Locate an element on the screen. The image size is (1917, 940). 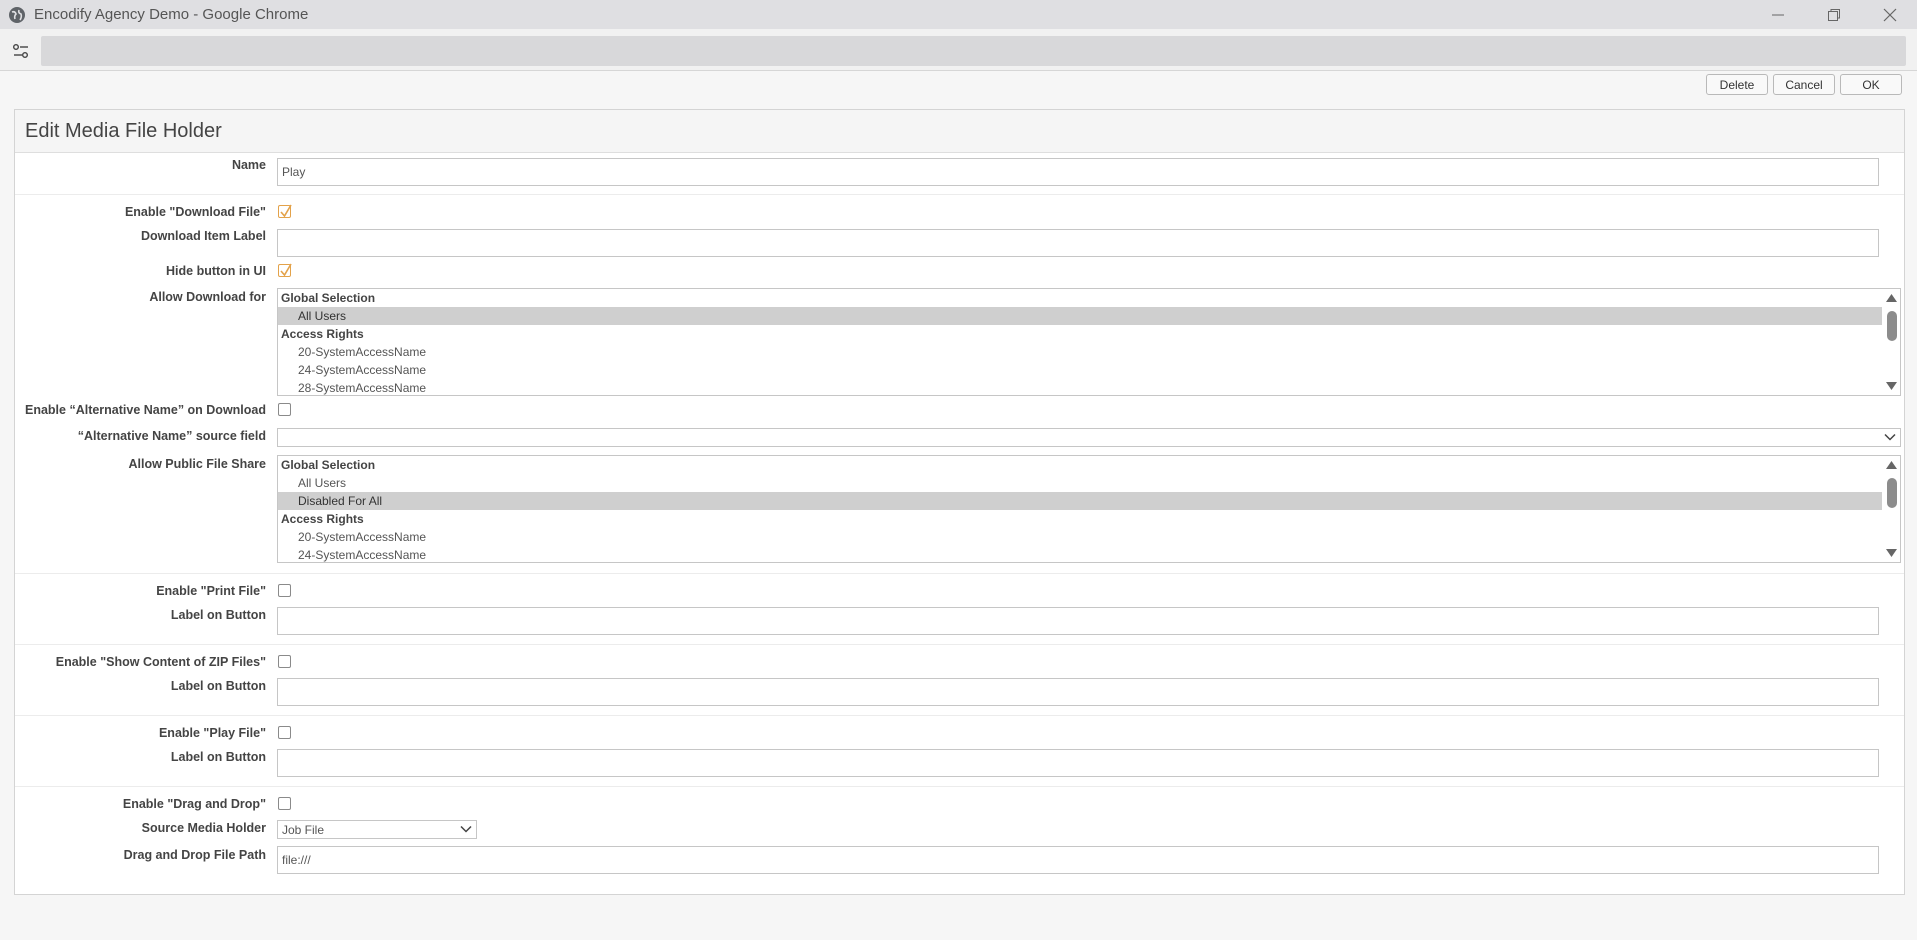
play-label-input is located at coordinates (1078, 763).